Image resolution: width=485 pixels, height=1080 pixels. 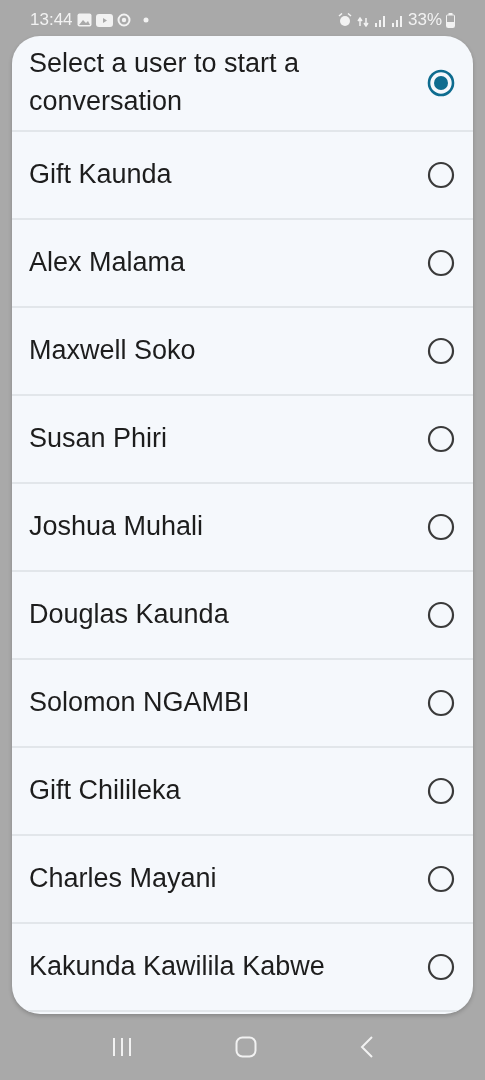 What do you see at coordinates (139, 703) in the screenshot?
I see `option-label: Solomon NGAMBI` at bounding box center [139, 703].